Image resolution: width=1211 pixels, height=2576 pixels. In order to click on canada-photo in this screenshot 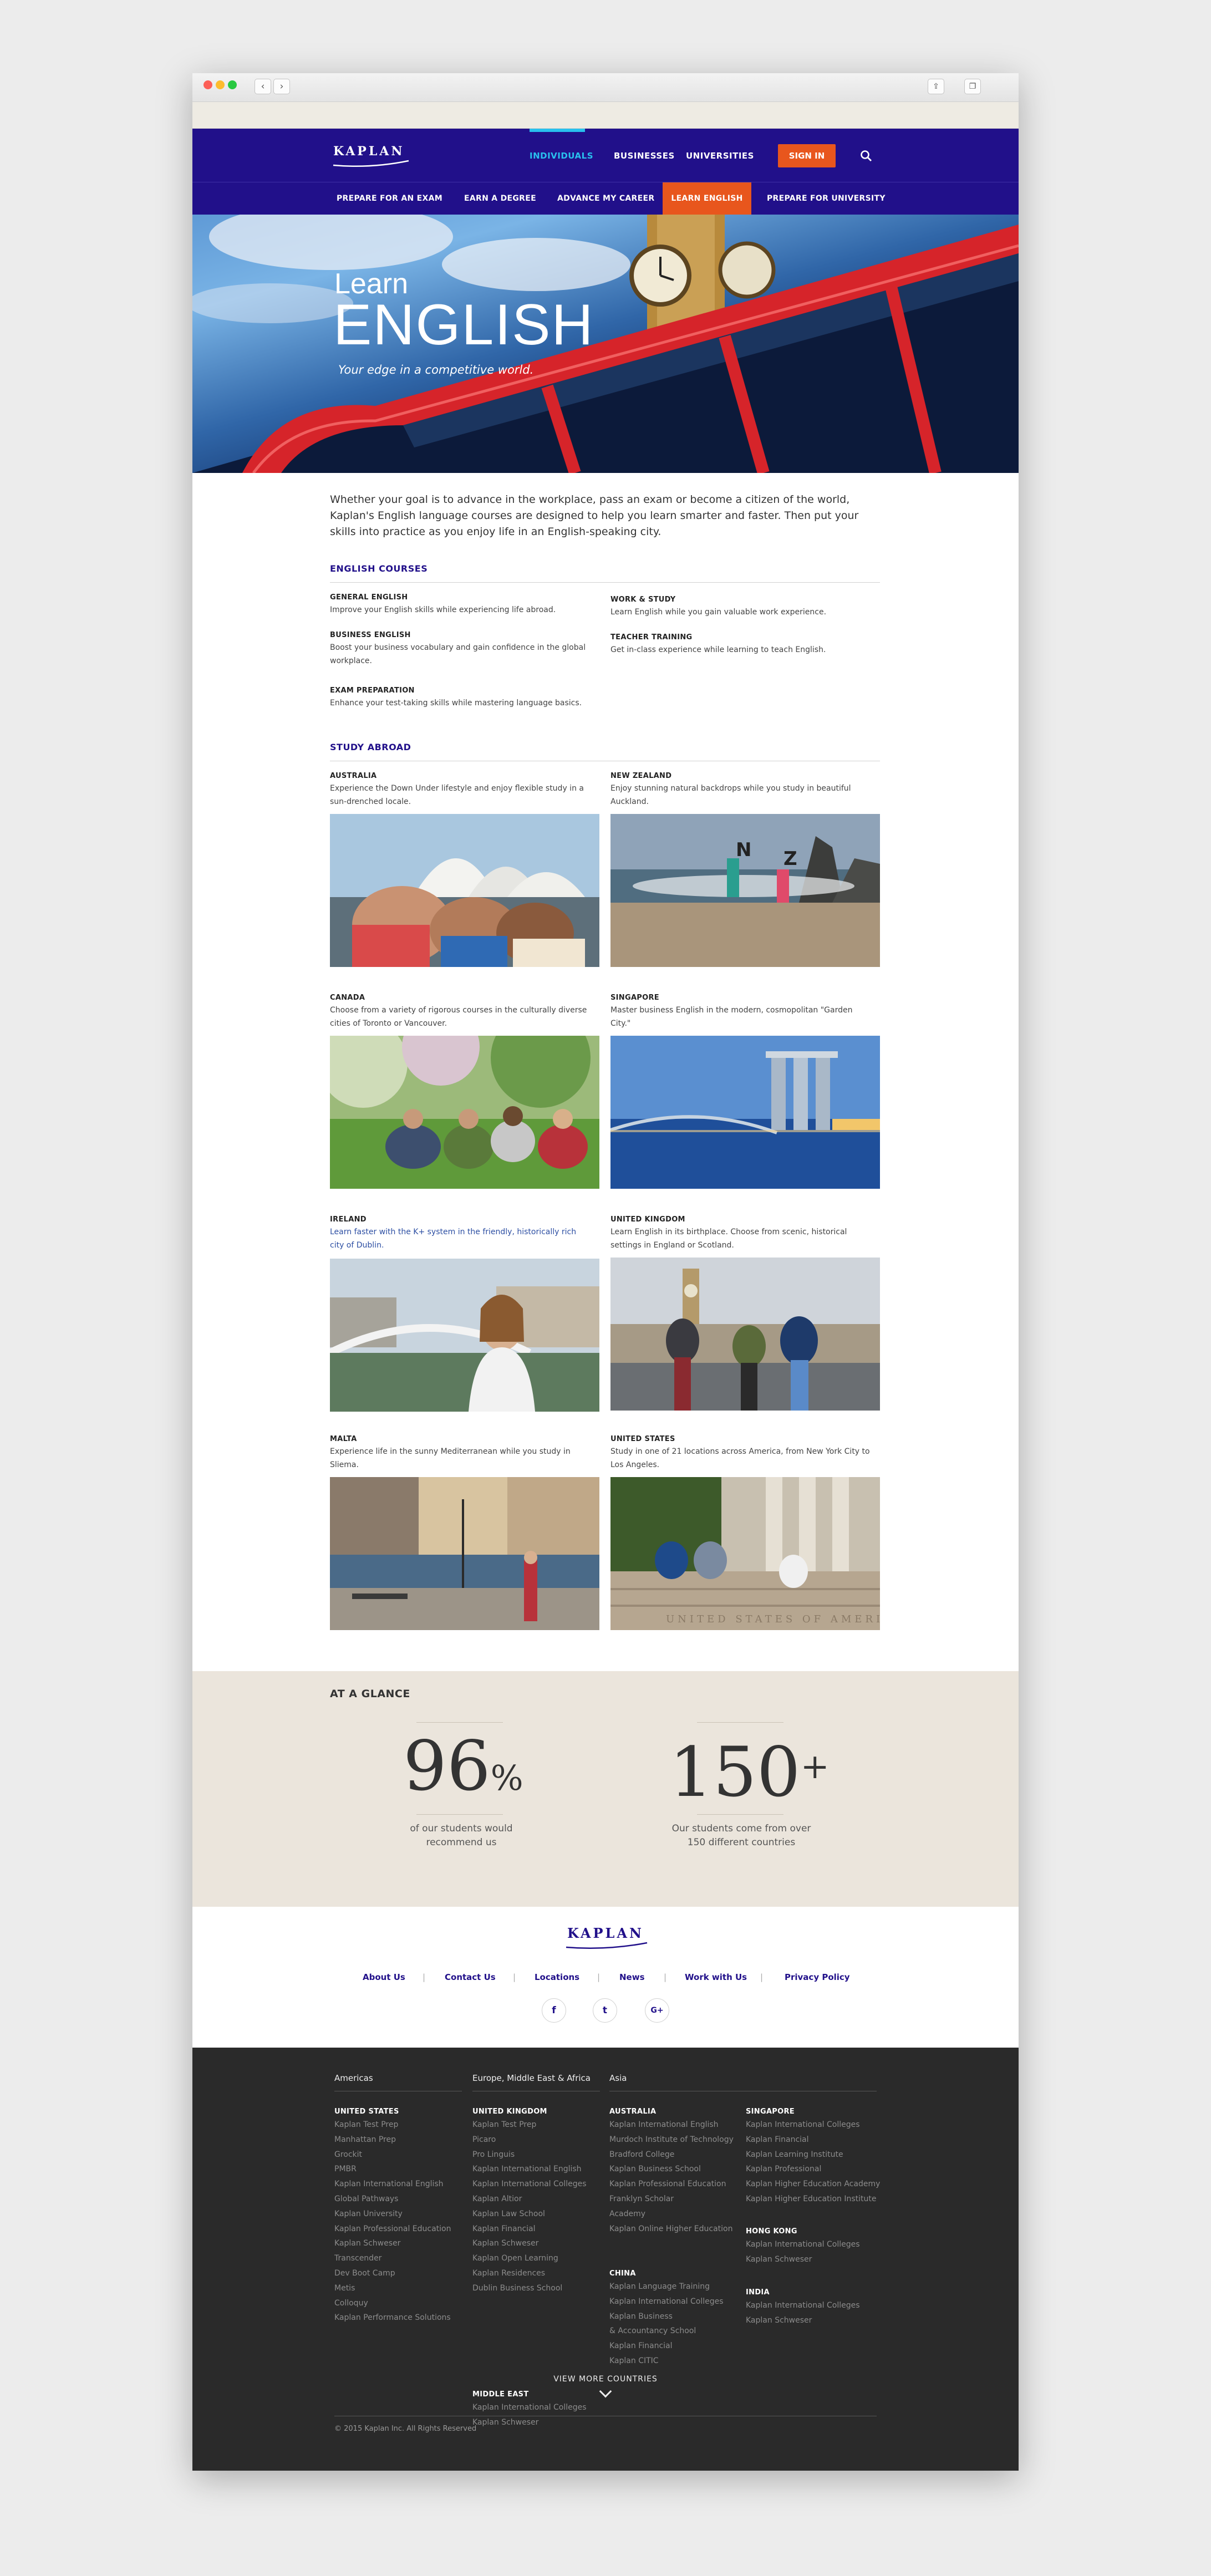, I will do `click(465, 1112)`.